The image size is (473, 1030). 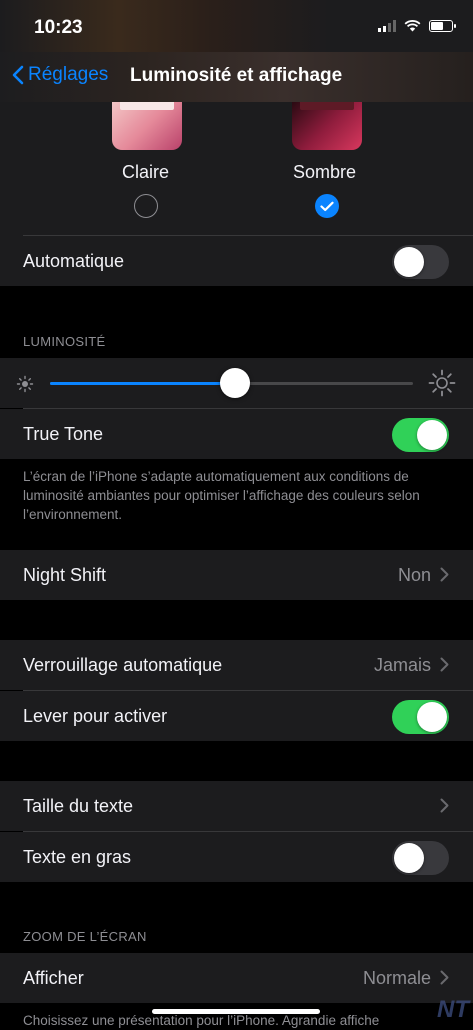 I want to click on bold-text-label: Texte en gras, so click(x=77, y=857).